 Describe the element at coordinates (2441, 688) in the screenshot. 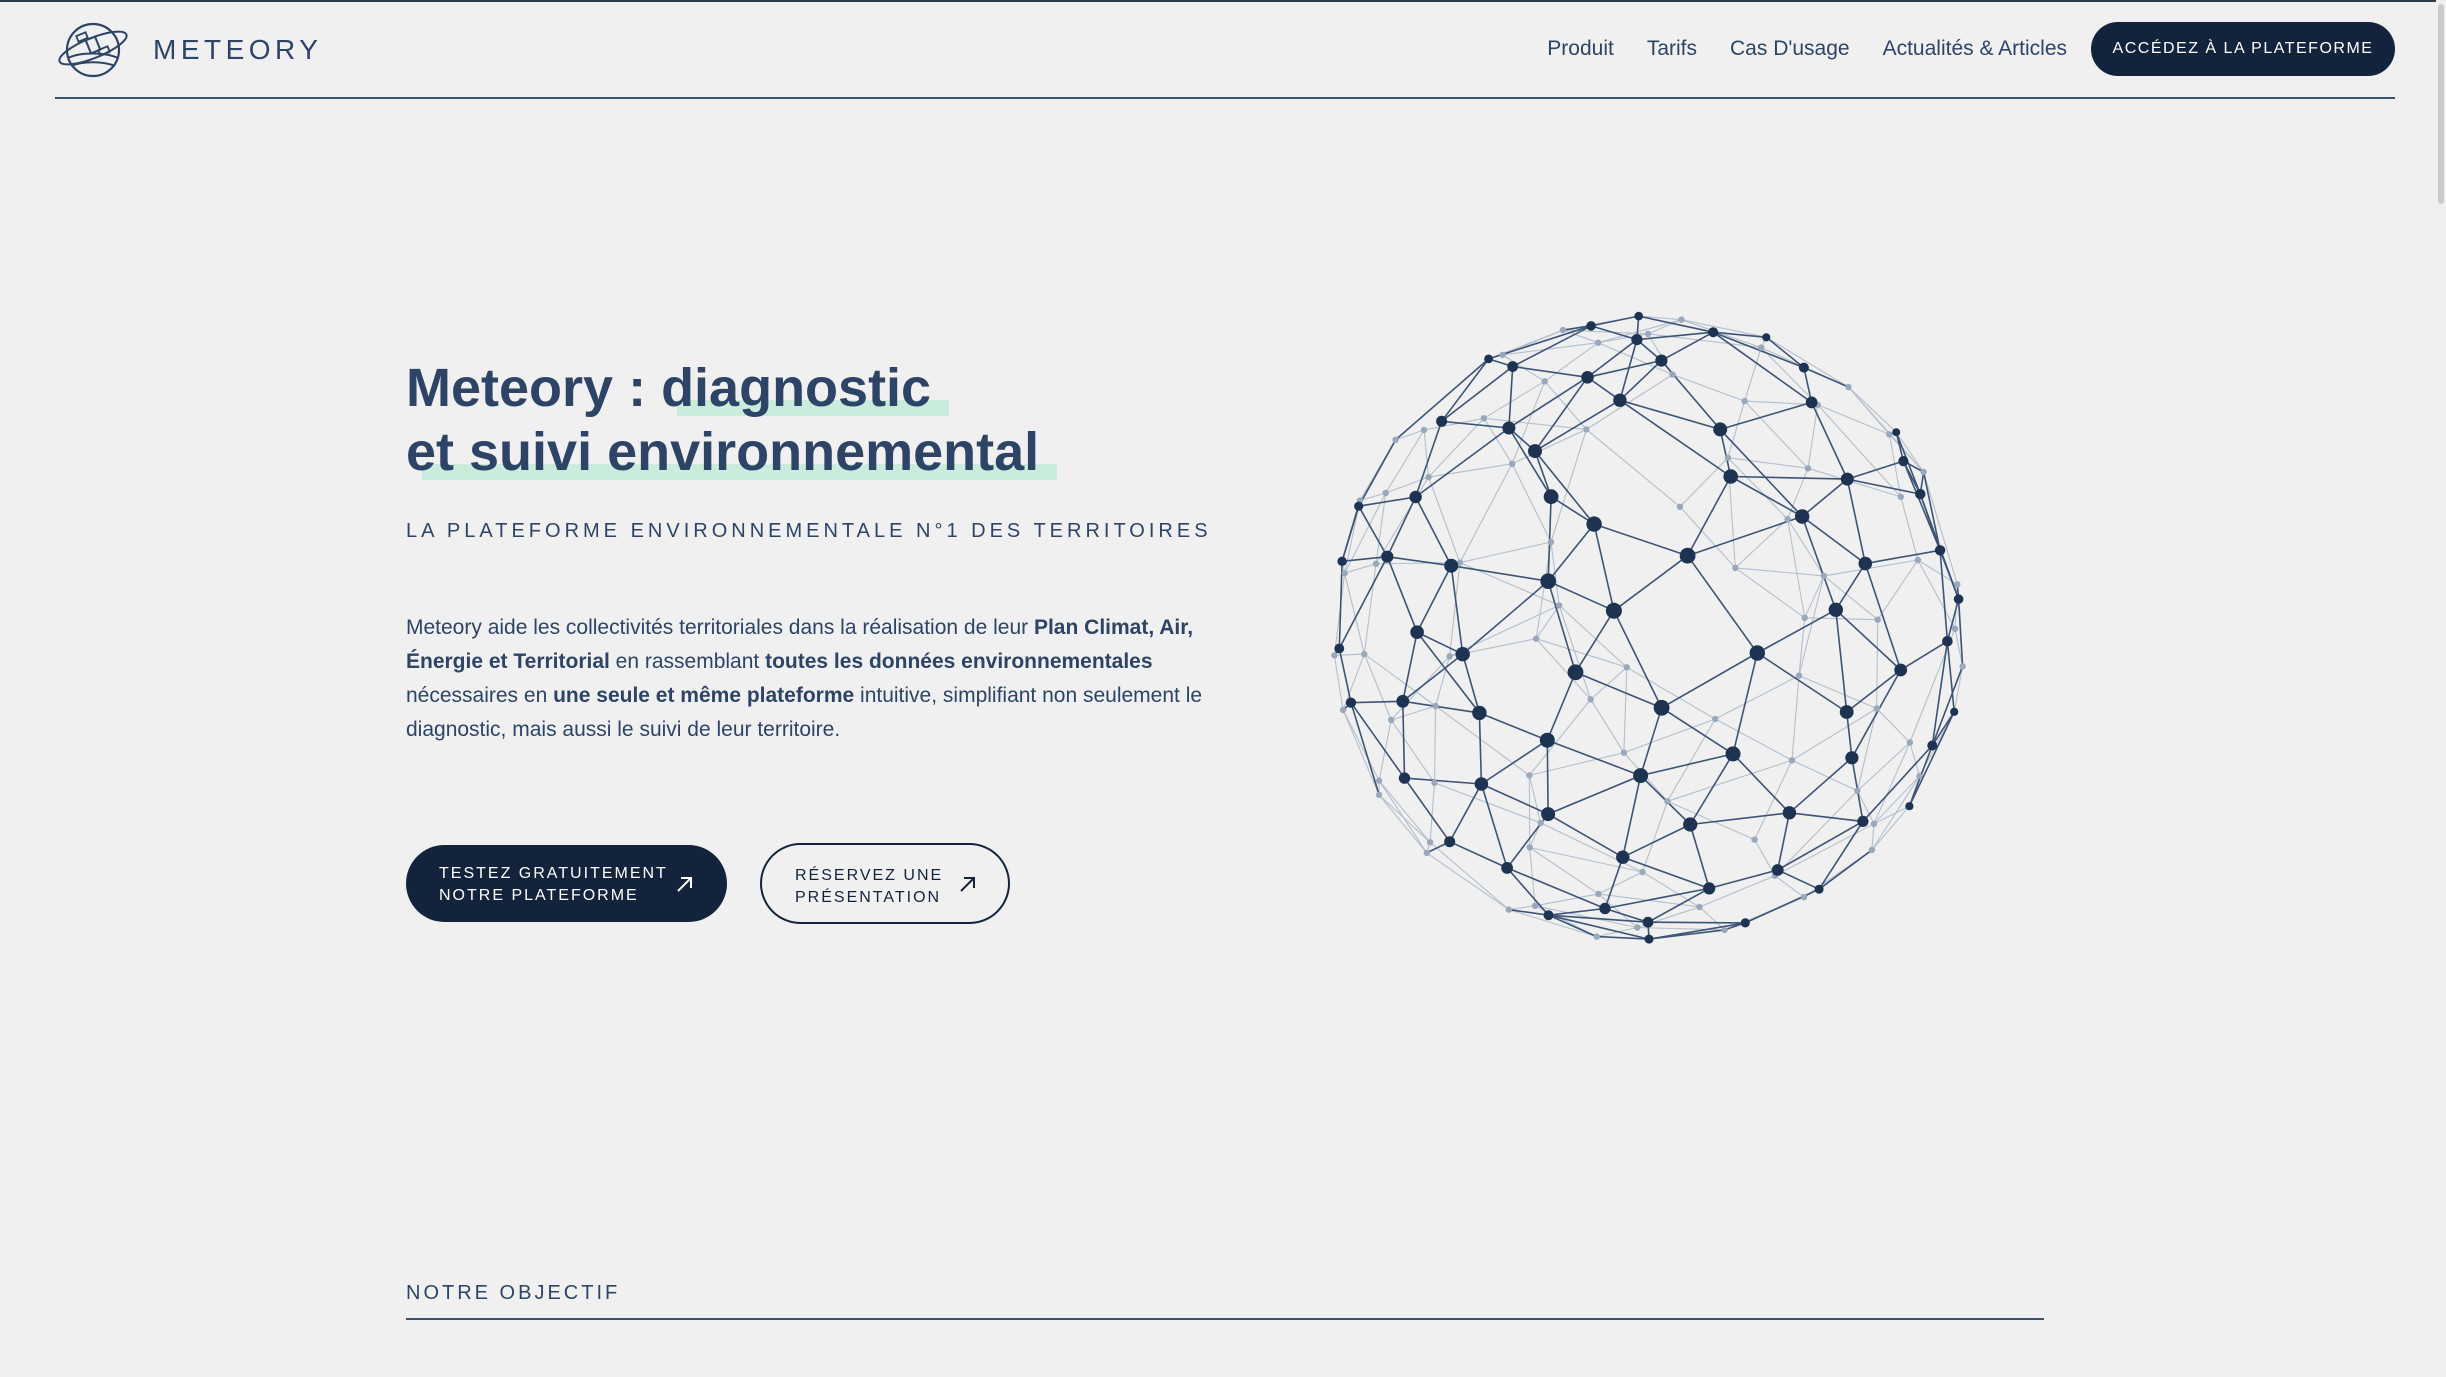

I see `scrollbar` at that location.